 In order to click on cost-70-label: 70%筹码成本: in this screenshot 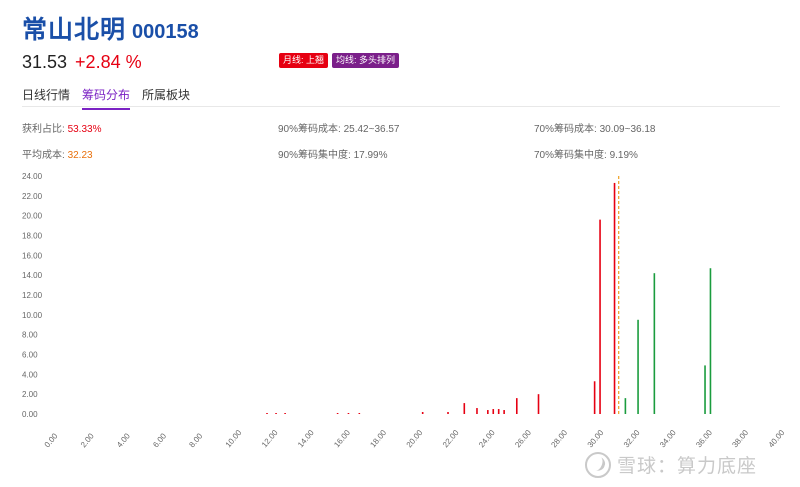, I will do `click(565, 129)`.